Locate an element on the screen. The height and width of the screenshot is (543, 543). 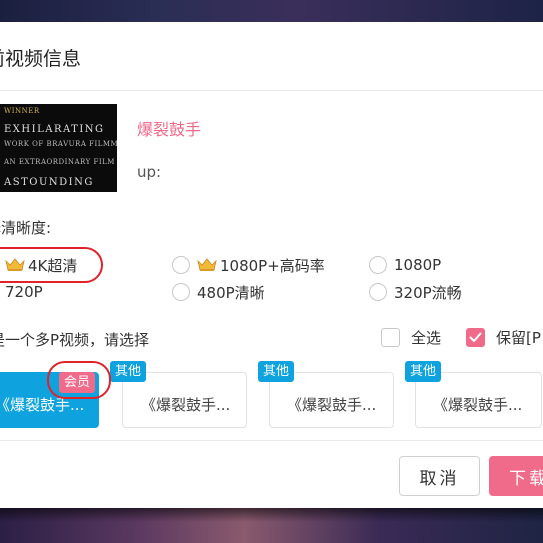
vip-badge: 会员 is located at coordinates (77, 382).